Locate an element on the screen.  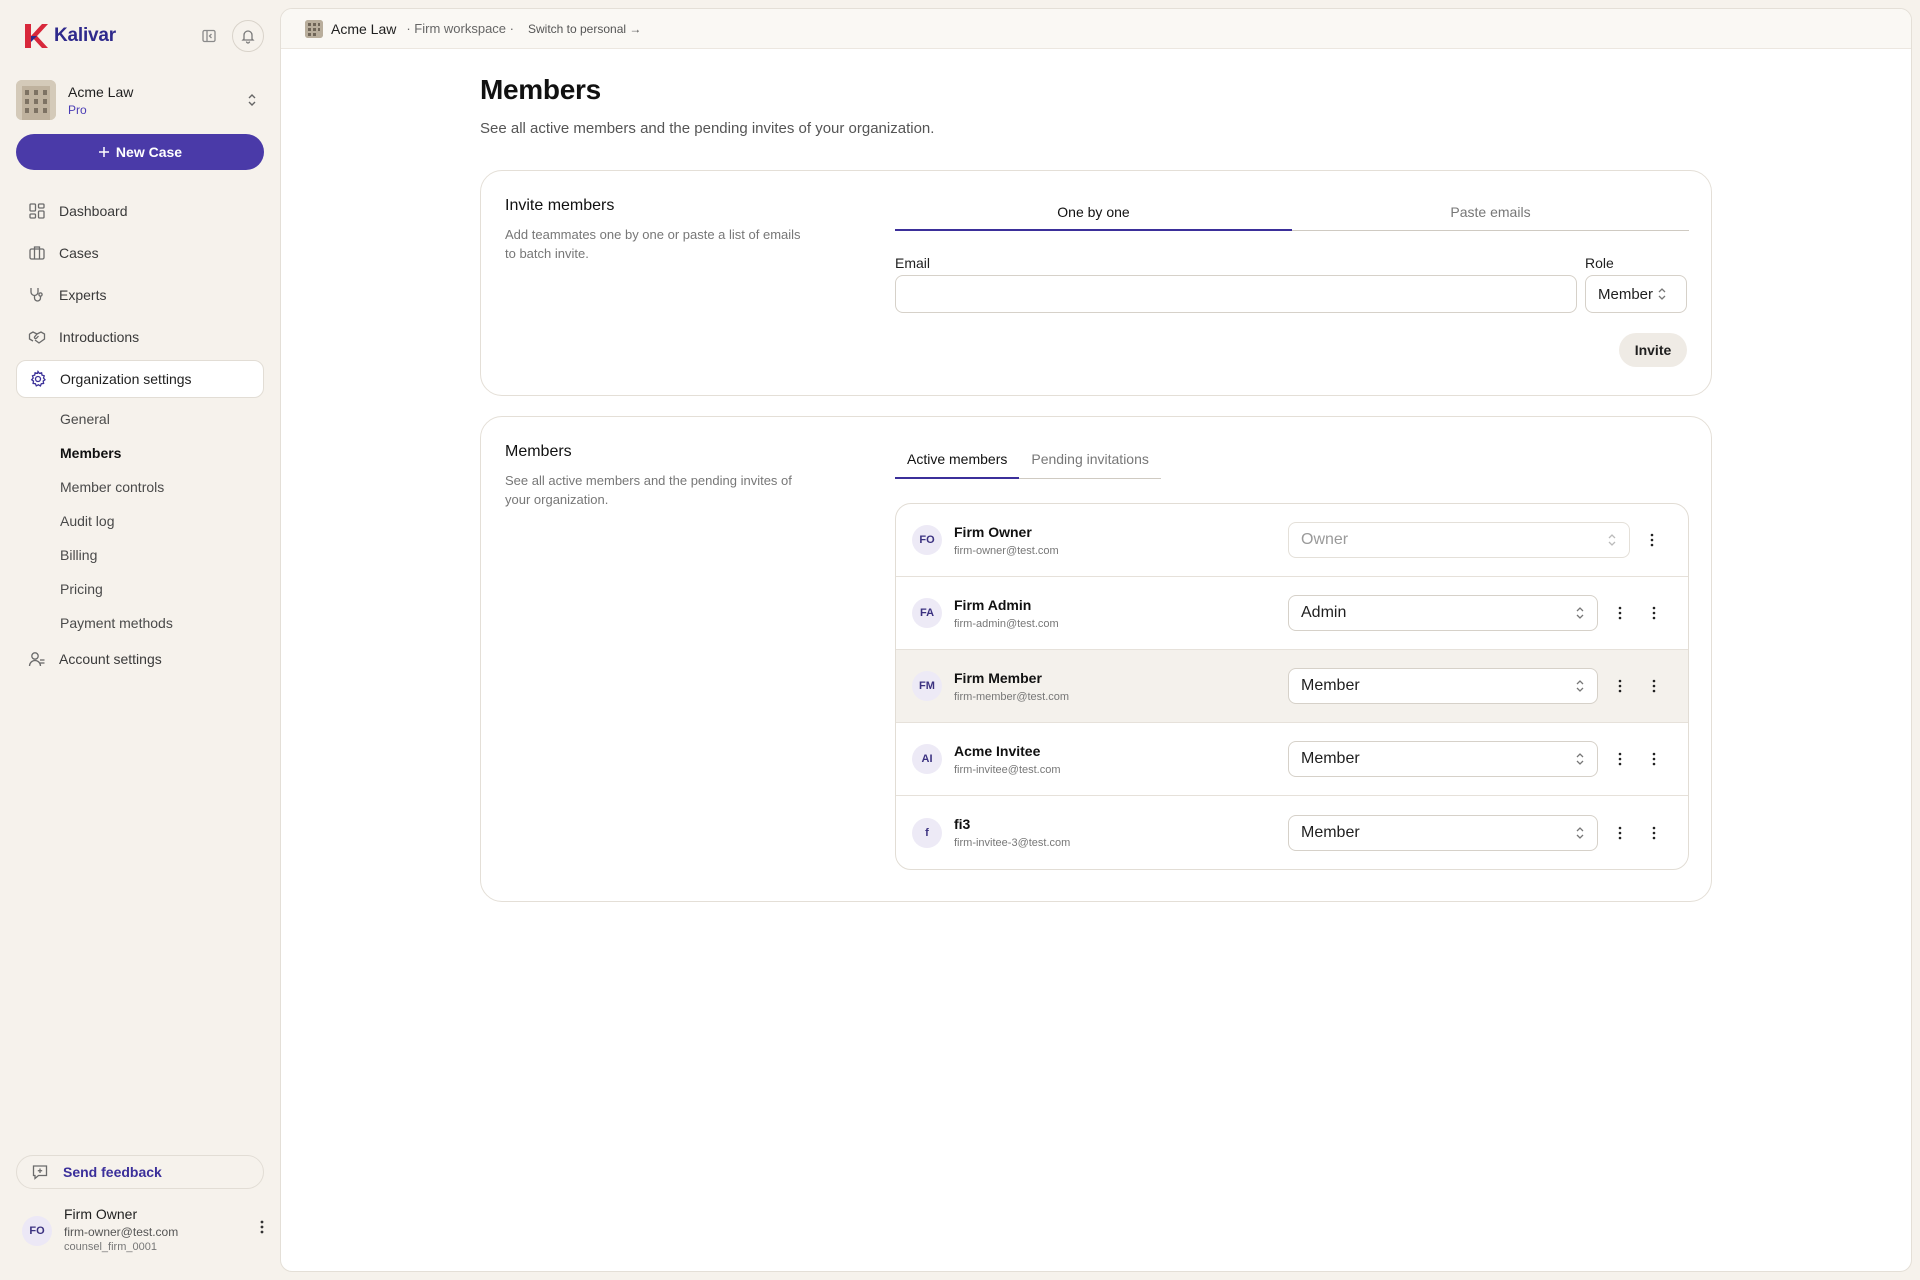
collapse-sidebar-icon is located at coordinates (209, 36).